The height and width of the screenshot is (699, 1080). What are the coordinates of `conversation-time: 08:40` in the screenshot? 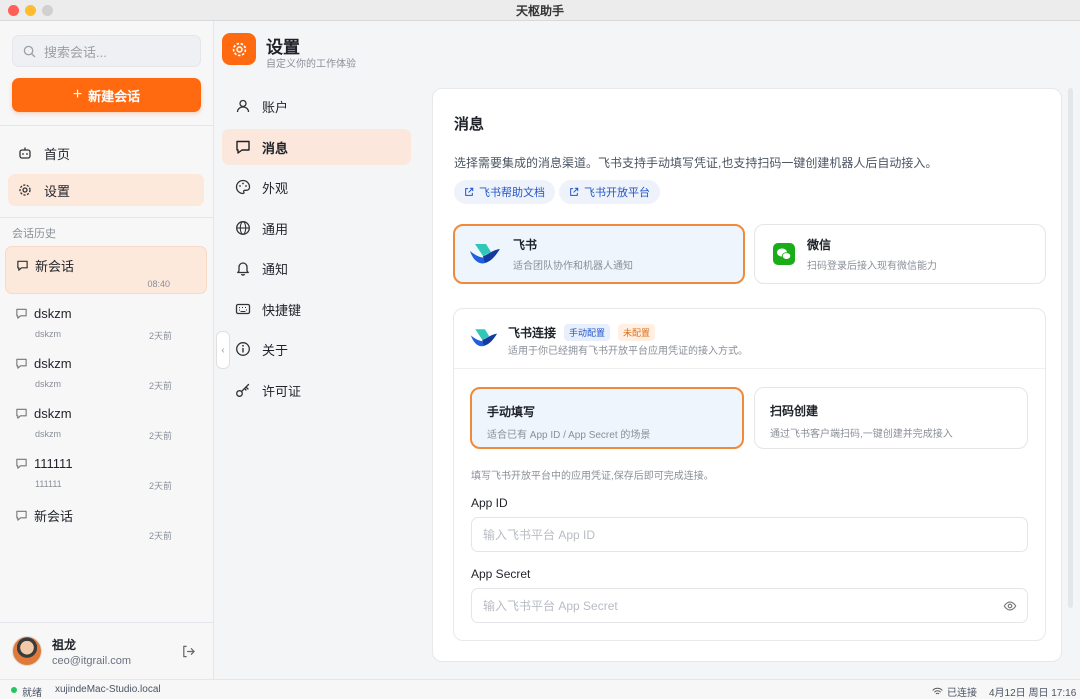 It's located at (158, 284).